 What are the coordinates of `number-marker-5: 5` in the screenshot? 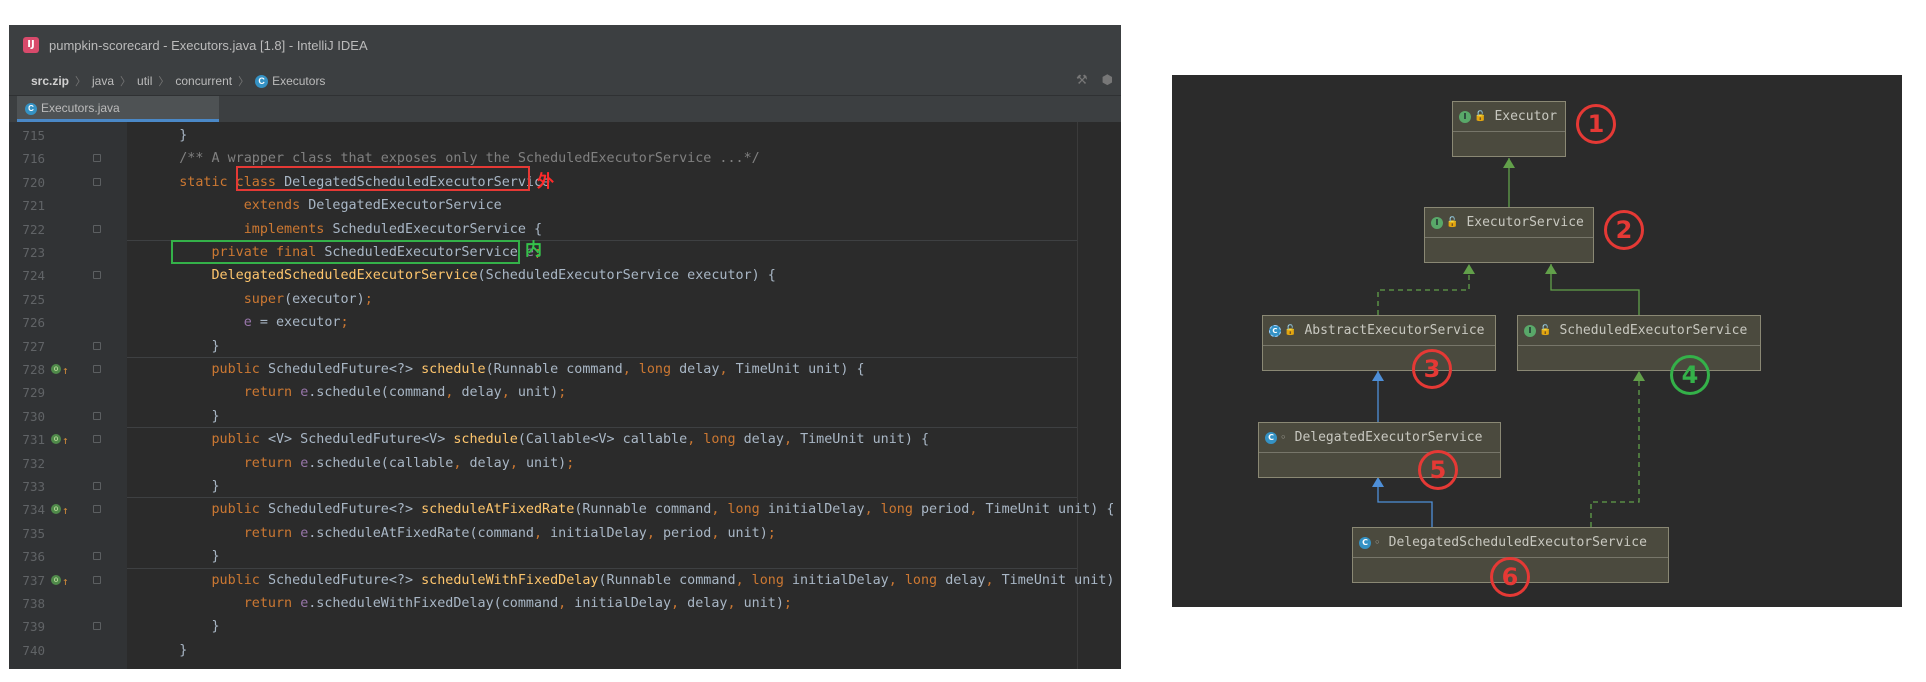 It's located at (1438, 470).